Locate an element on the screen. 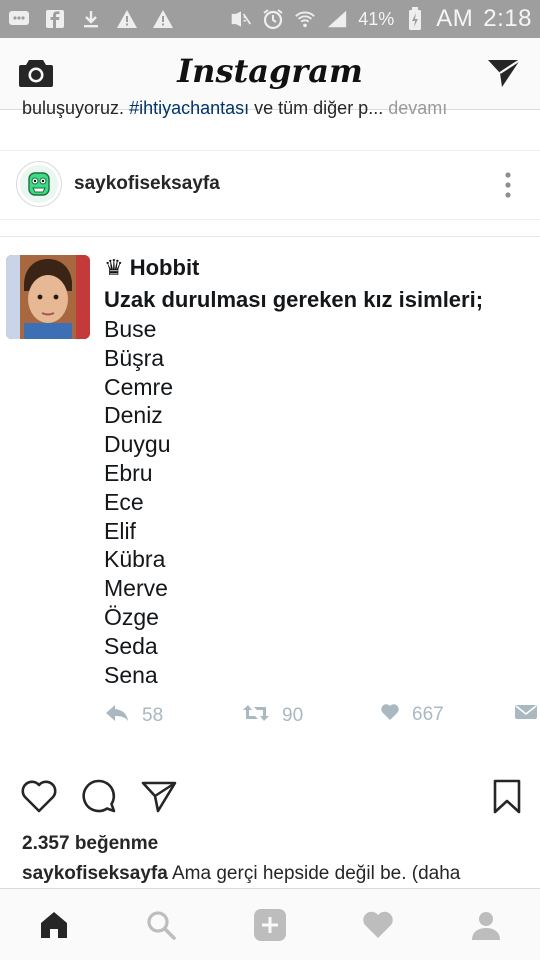 Image resolution: width=540 pixels, height=960 pixels. battery-charging-icon is located at coordinates (415, 18).